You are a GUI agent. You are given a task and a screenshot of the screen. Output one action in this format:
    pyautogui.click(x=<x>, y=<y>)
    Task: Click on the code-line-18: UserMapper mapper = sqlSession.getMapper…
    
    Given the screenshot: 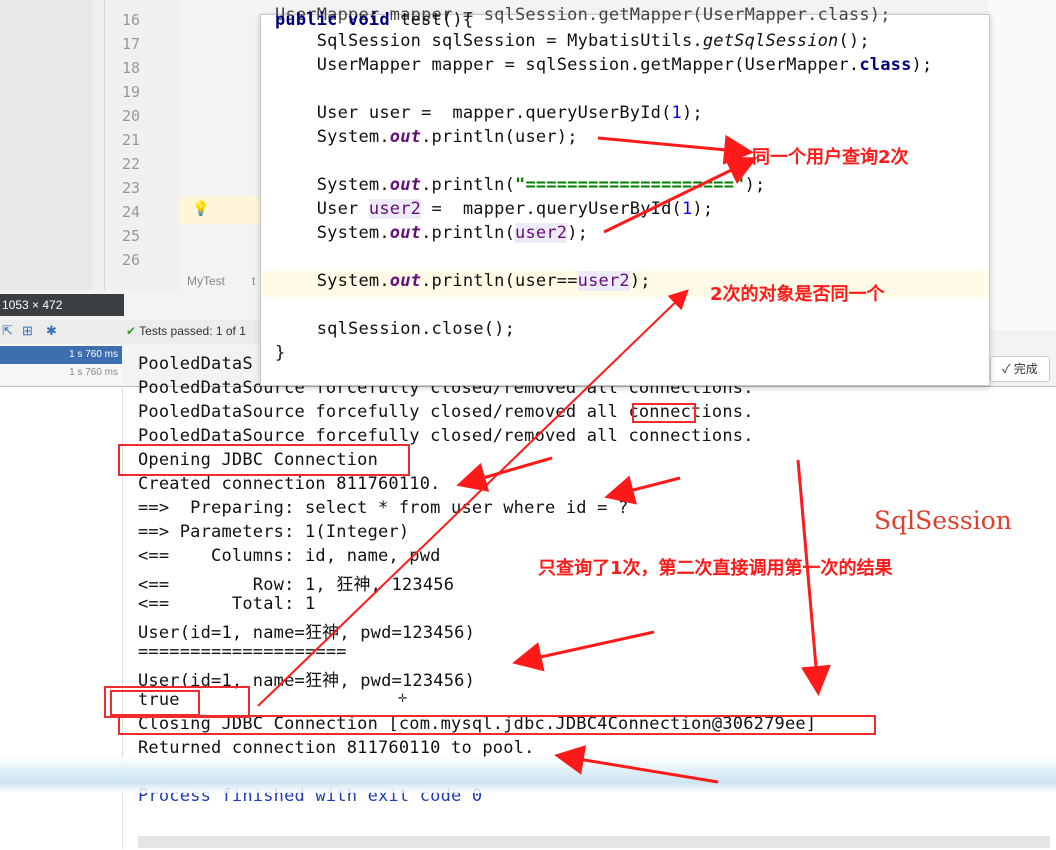 What is the action you would take?
    pyautogui.click(x=604, y=65)
    